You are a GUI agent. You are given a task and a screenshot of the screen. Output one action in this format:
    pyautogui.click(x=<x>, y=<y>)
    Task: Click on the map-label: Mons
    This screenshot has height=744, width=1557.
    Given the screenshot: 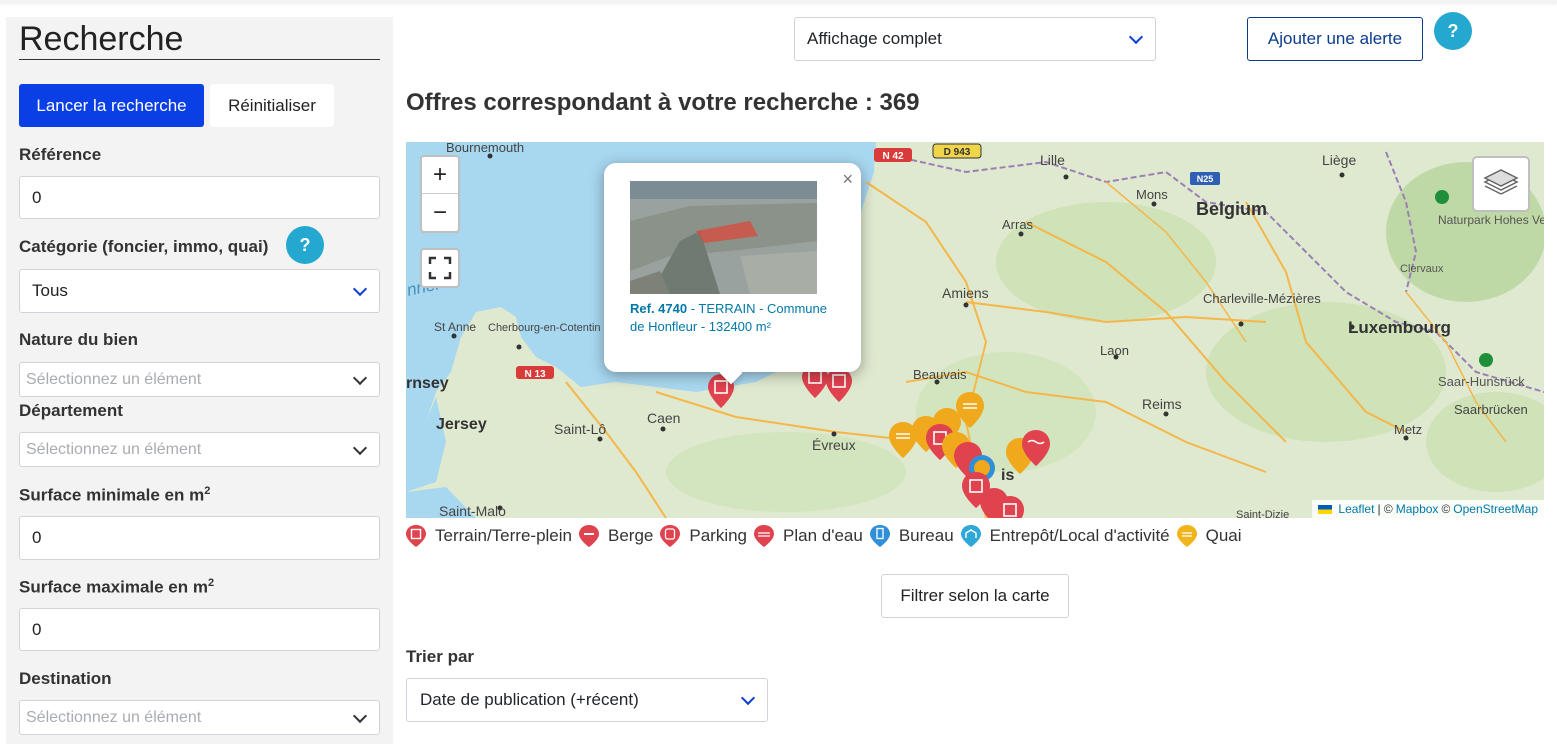 What is the action you would take?
    pyautogui.click(x=1152, y=194)
    